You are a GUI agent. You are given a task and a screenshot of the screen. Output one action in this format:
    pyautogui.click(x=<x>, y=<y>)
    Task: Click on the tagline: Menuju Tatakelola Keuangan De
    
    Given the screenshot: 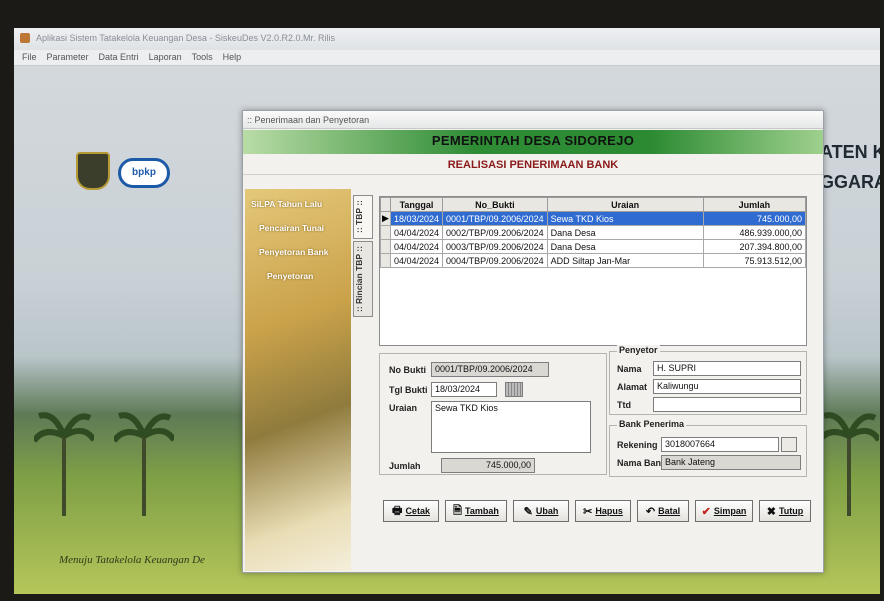 What is the action you would take?
    pyautogui.click(x=132, y=560)
    